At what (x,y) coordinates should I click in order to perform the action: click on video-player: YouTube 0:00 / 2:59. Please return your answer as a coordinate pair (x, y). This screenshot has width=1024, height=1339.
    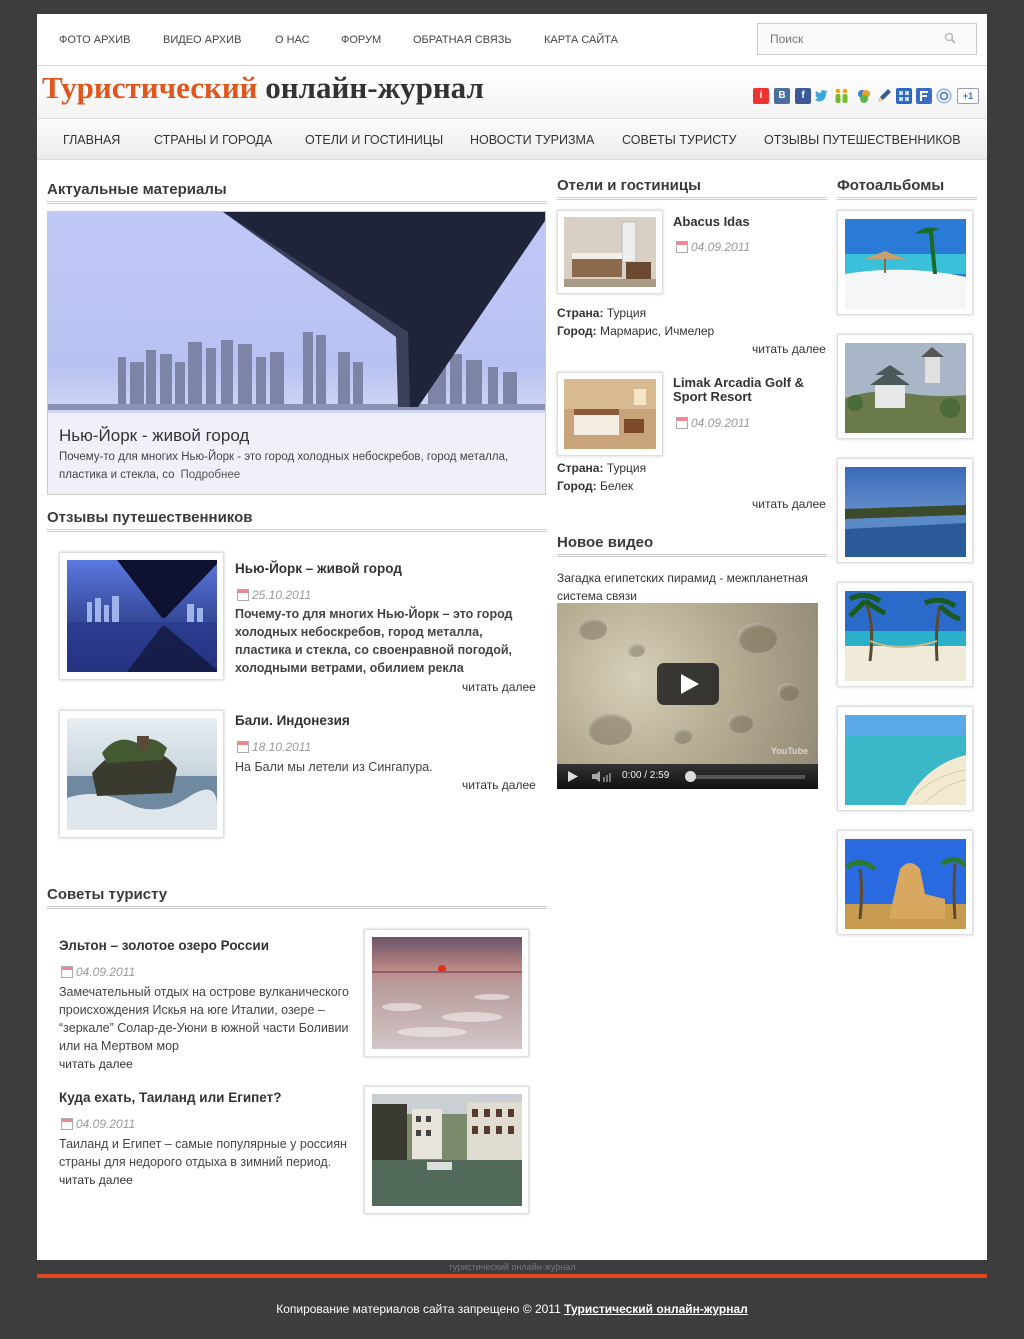
    Looking at the image, I should click on (687, 696).